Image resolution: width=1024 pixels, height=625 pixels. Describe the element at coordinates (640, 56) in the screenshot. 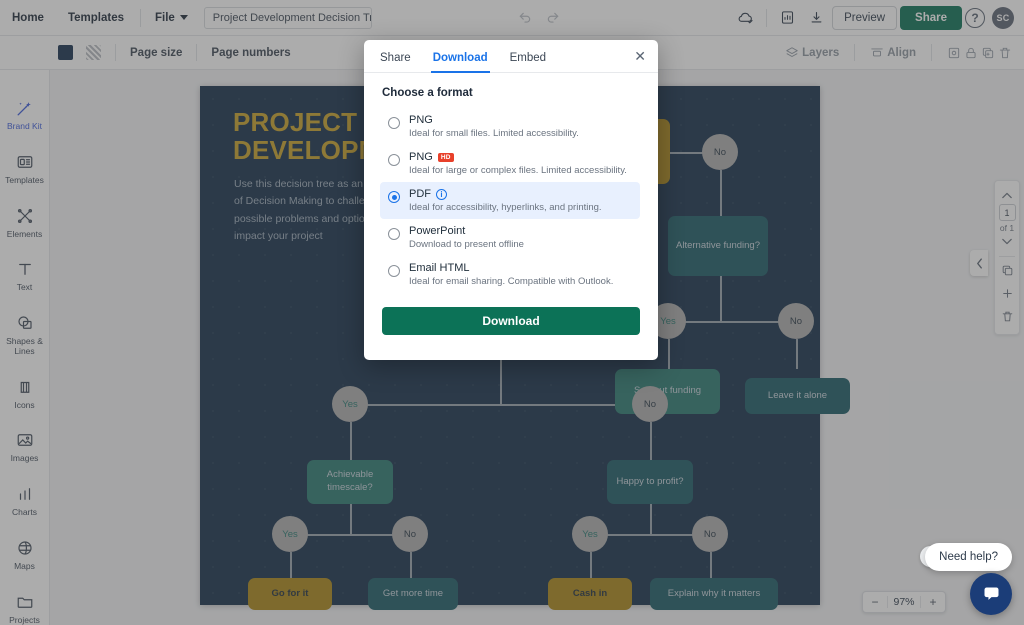

I see `close-icon: ✕` at that location.